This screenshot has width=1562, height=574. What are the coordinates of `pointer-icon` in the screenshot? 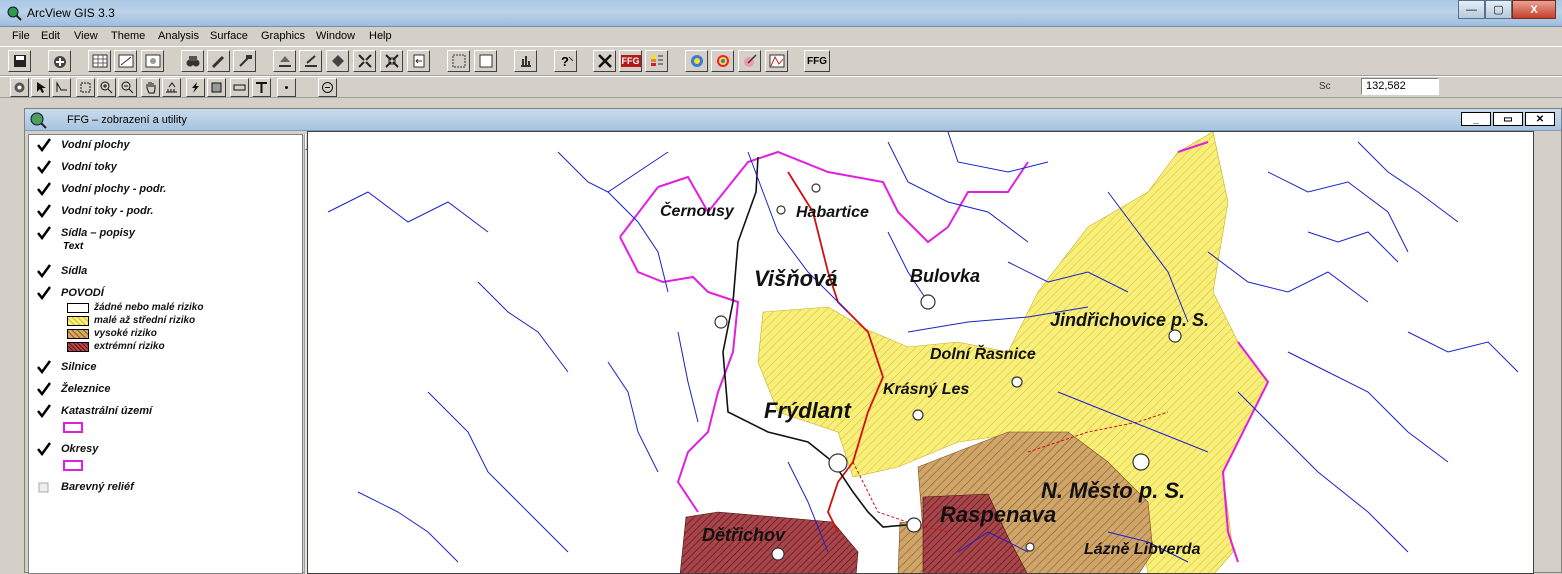 It's located at (41, 87).